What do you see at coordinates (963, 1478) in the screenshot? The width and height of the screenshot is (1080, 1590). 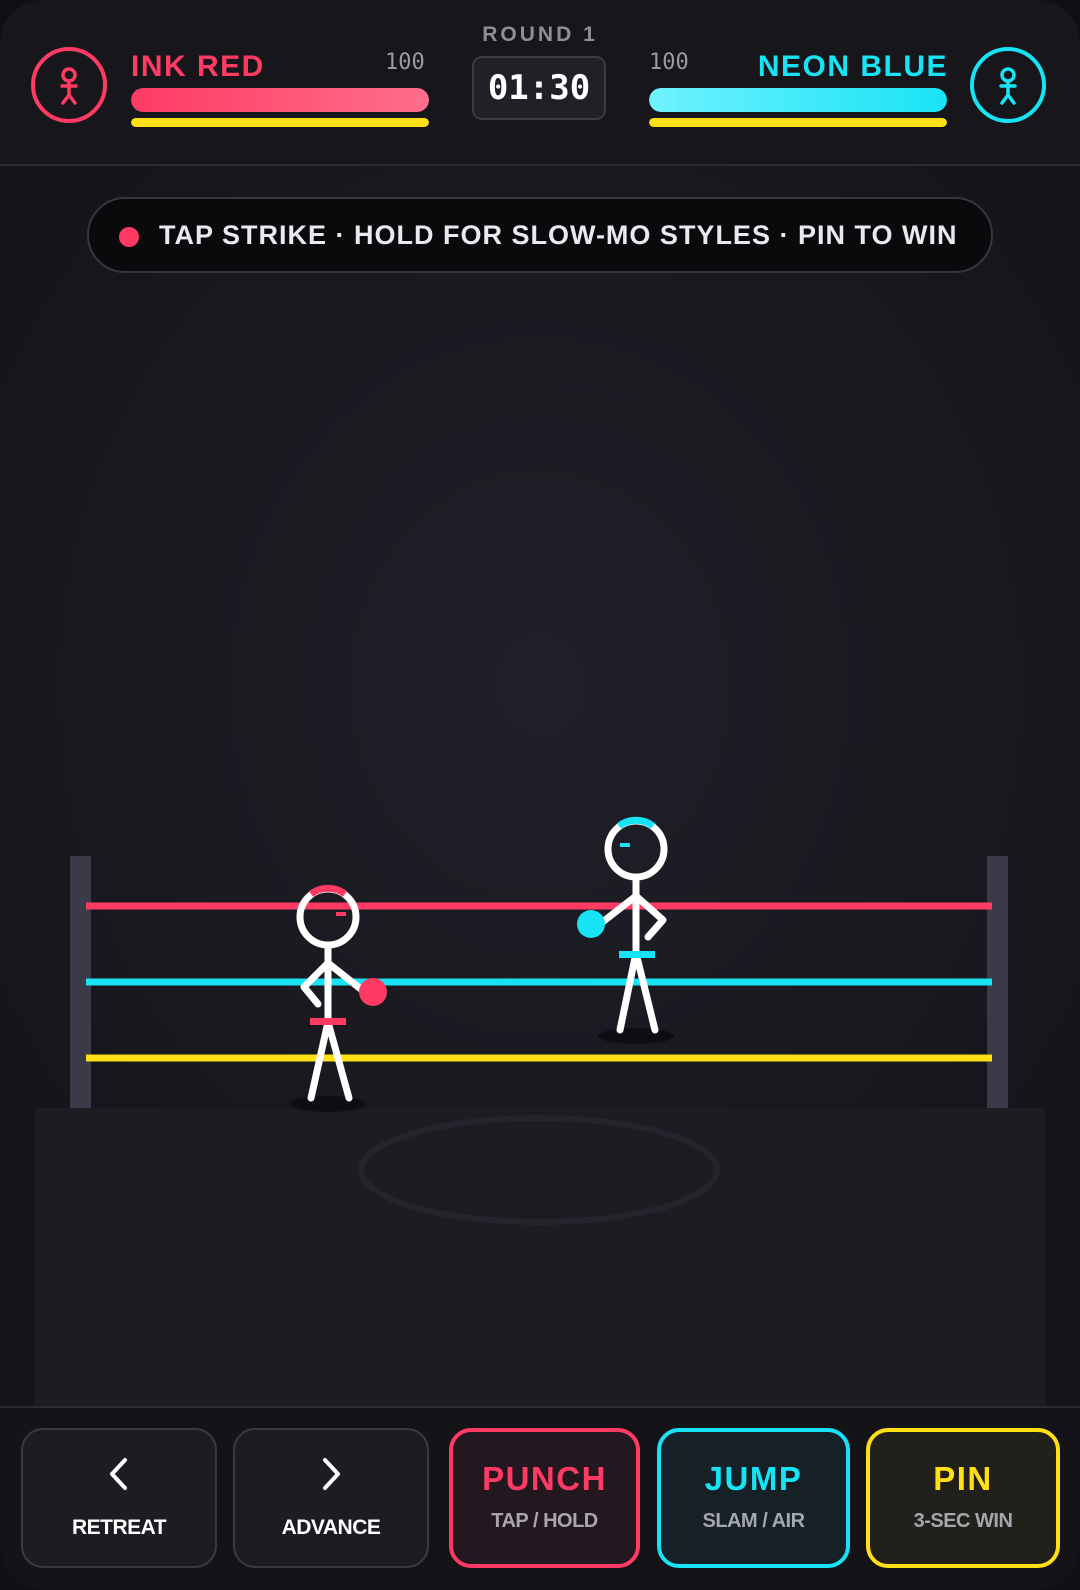 I see `pin-label: PIN` at bounding box center [963, 1478].